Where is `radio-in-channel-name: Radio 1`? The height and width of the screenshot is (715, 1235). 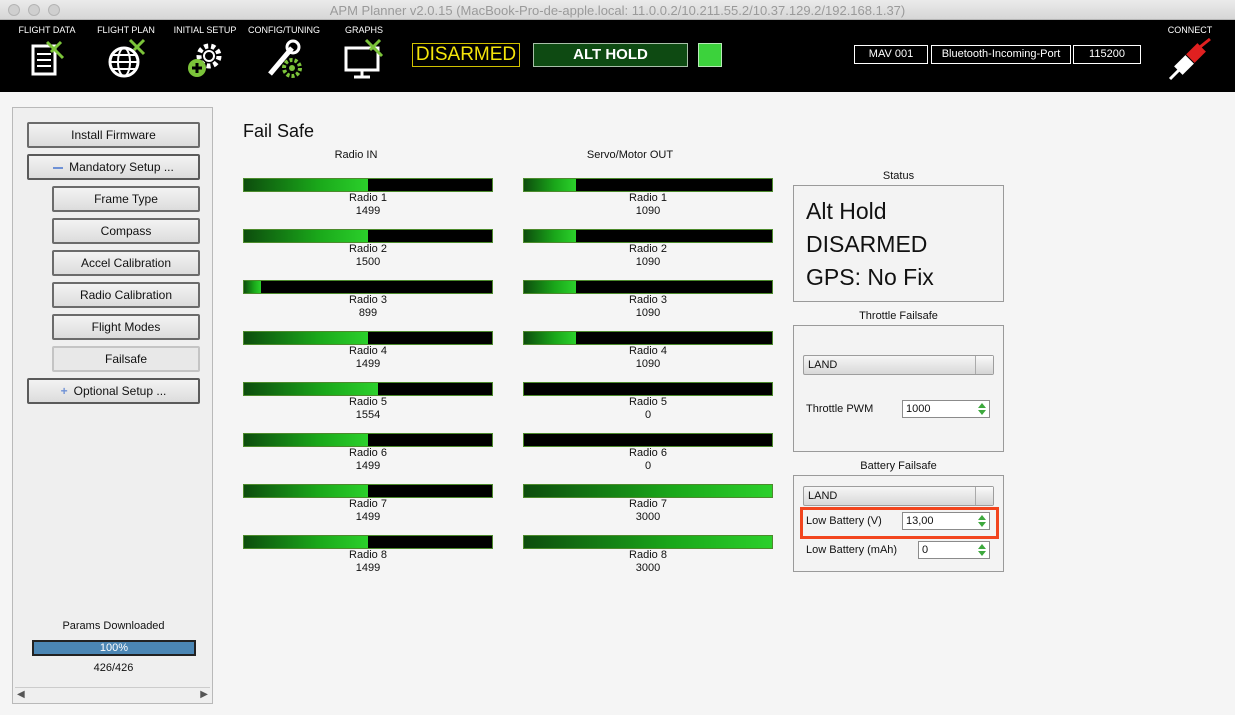
radio-in-channel-name: Radio 1 is located at coordinates (368, 198).